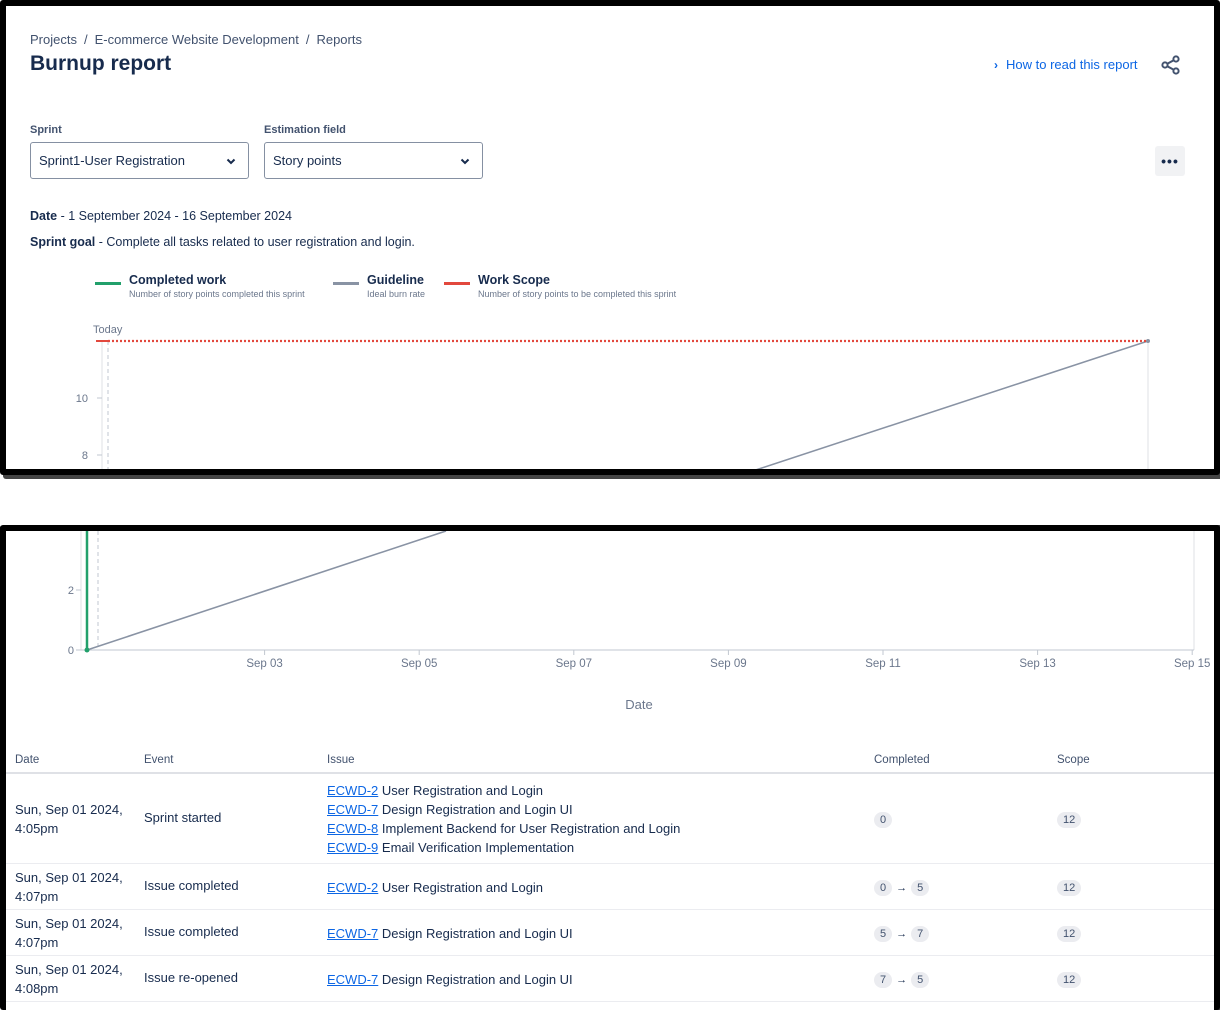  I want to click on cell-completed: 0, so click(883, 819).